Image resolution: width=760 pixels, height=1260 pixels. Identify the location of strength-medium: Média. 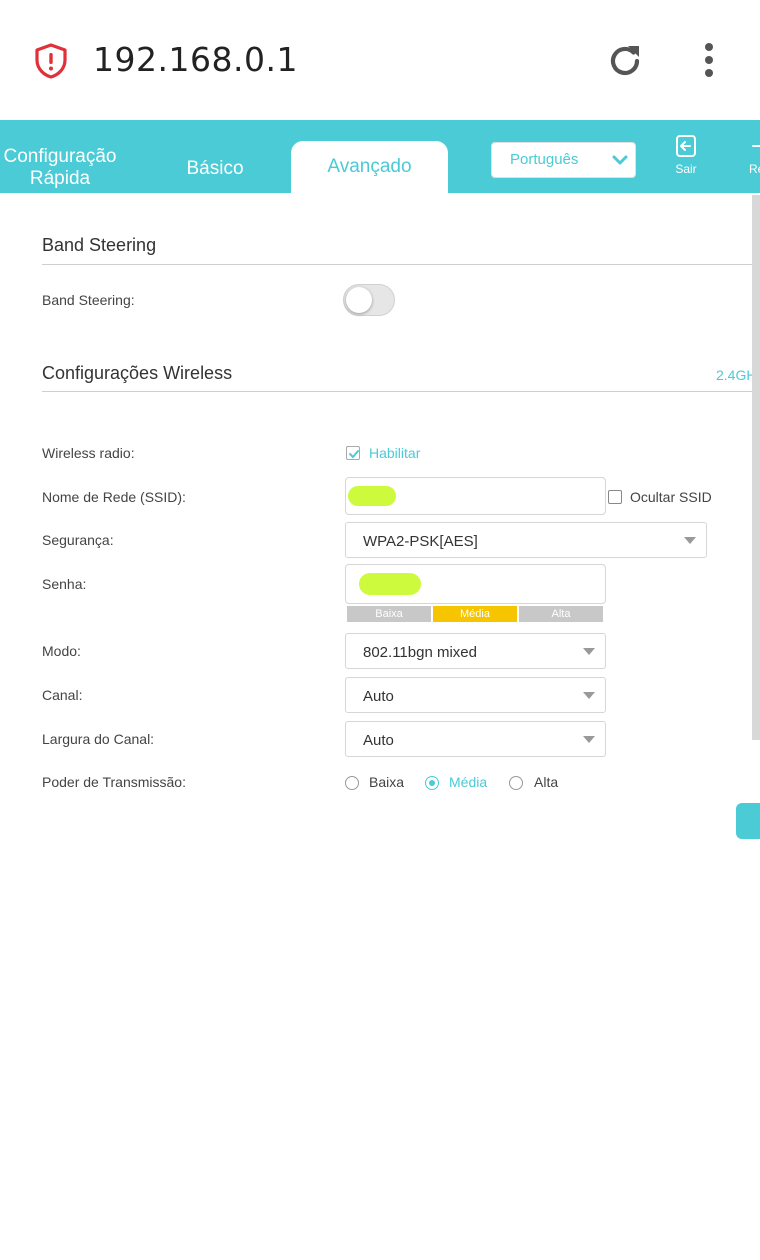
(475, 614).